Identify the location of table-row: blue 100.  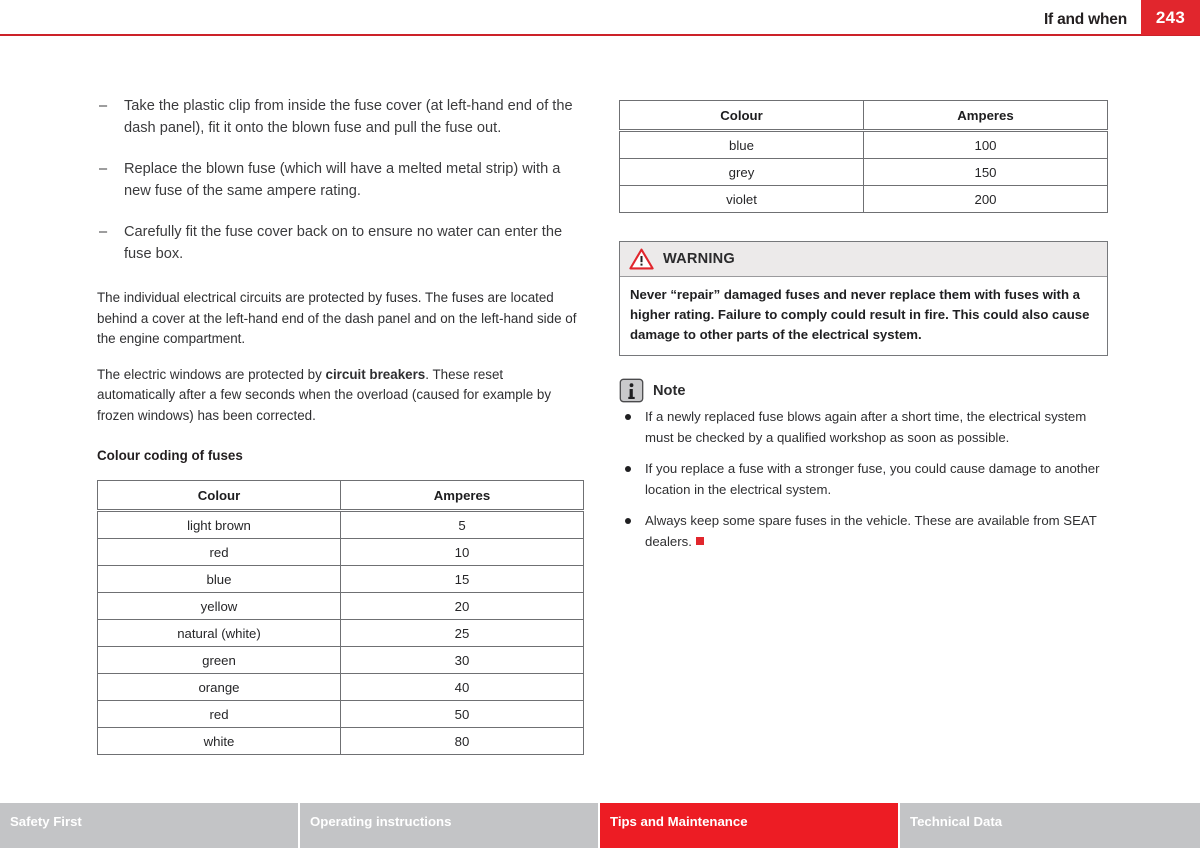
(863, 144).